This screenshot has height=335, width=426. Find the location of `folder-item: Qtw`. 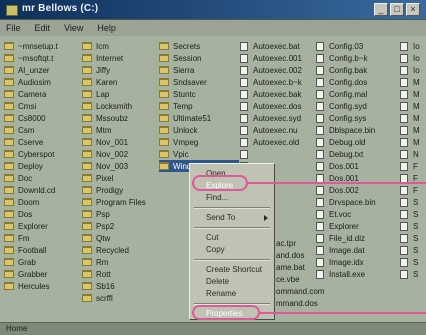

folder-item: Qtw is located at coordinates (120, 238).